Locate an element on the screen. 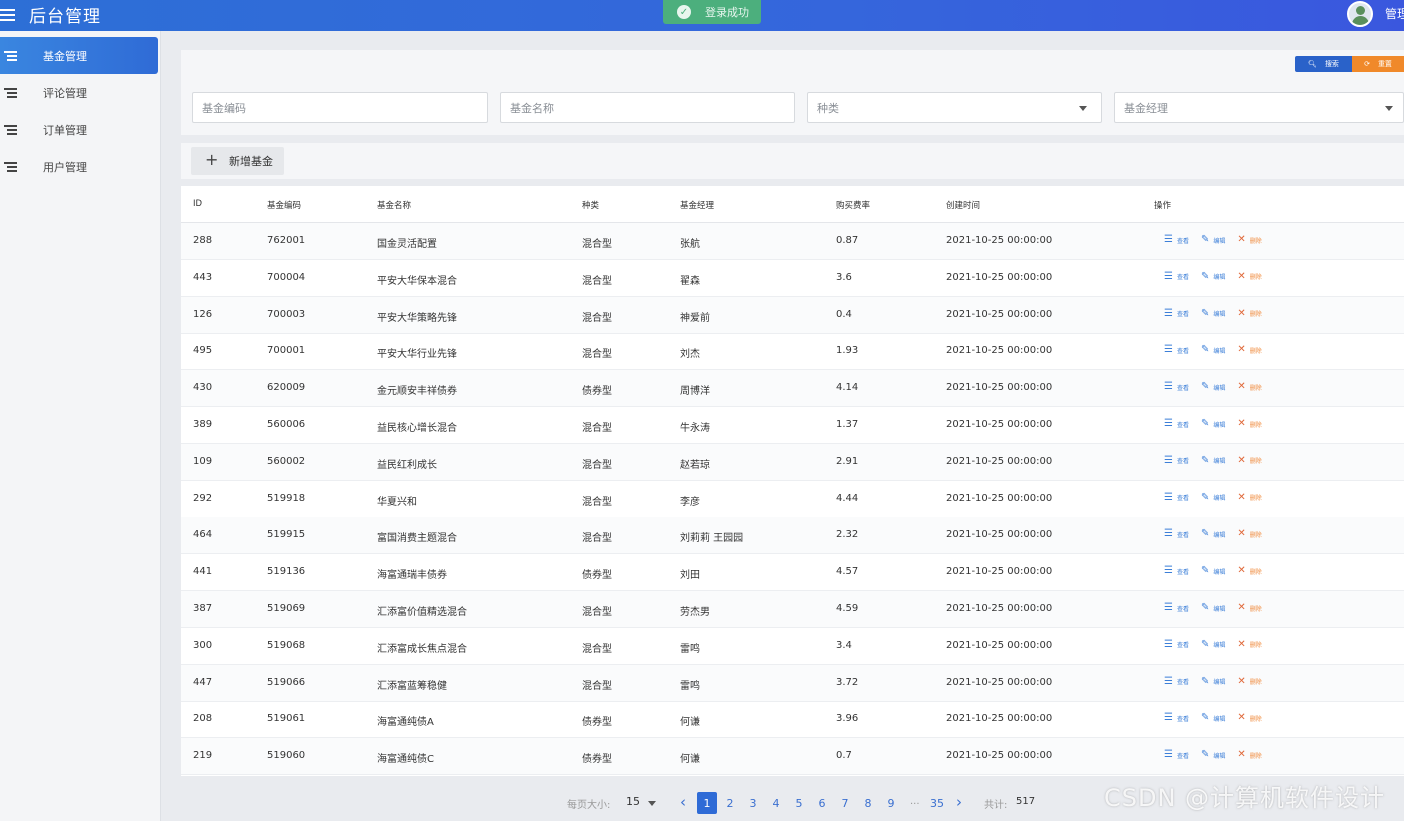  edit-button-label: 编辑 is located at coordinates (1219, 719).